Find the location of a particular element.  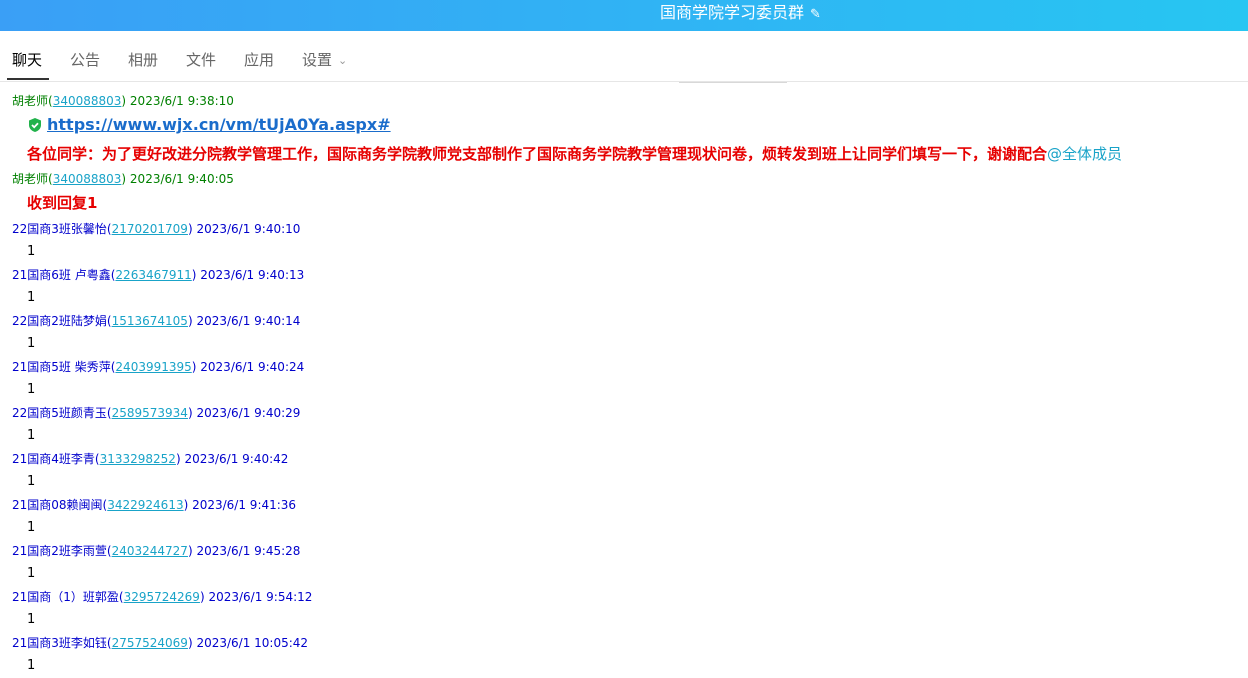

divider is located at coordinates (733, 82).